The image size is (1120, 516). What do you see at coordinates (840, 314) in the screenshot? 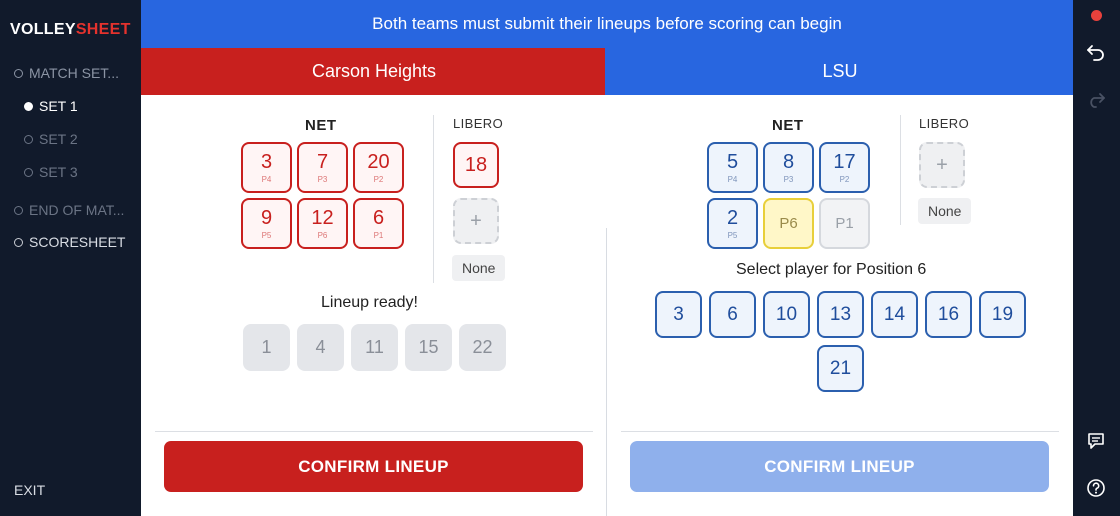
I see `away-roster-player: 13` at bounding box center [840, 314].